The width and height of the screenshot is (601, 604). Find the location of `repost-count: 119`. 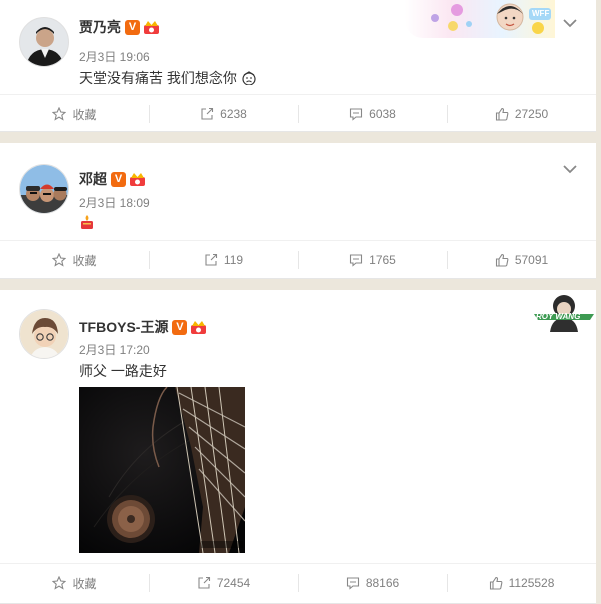

repost-count: 119 is located at coordinates (233, 260).